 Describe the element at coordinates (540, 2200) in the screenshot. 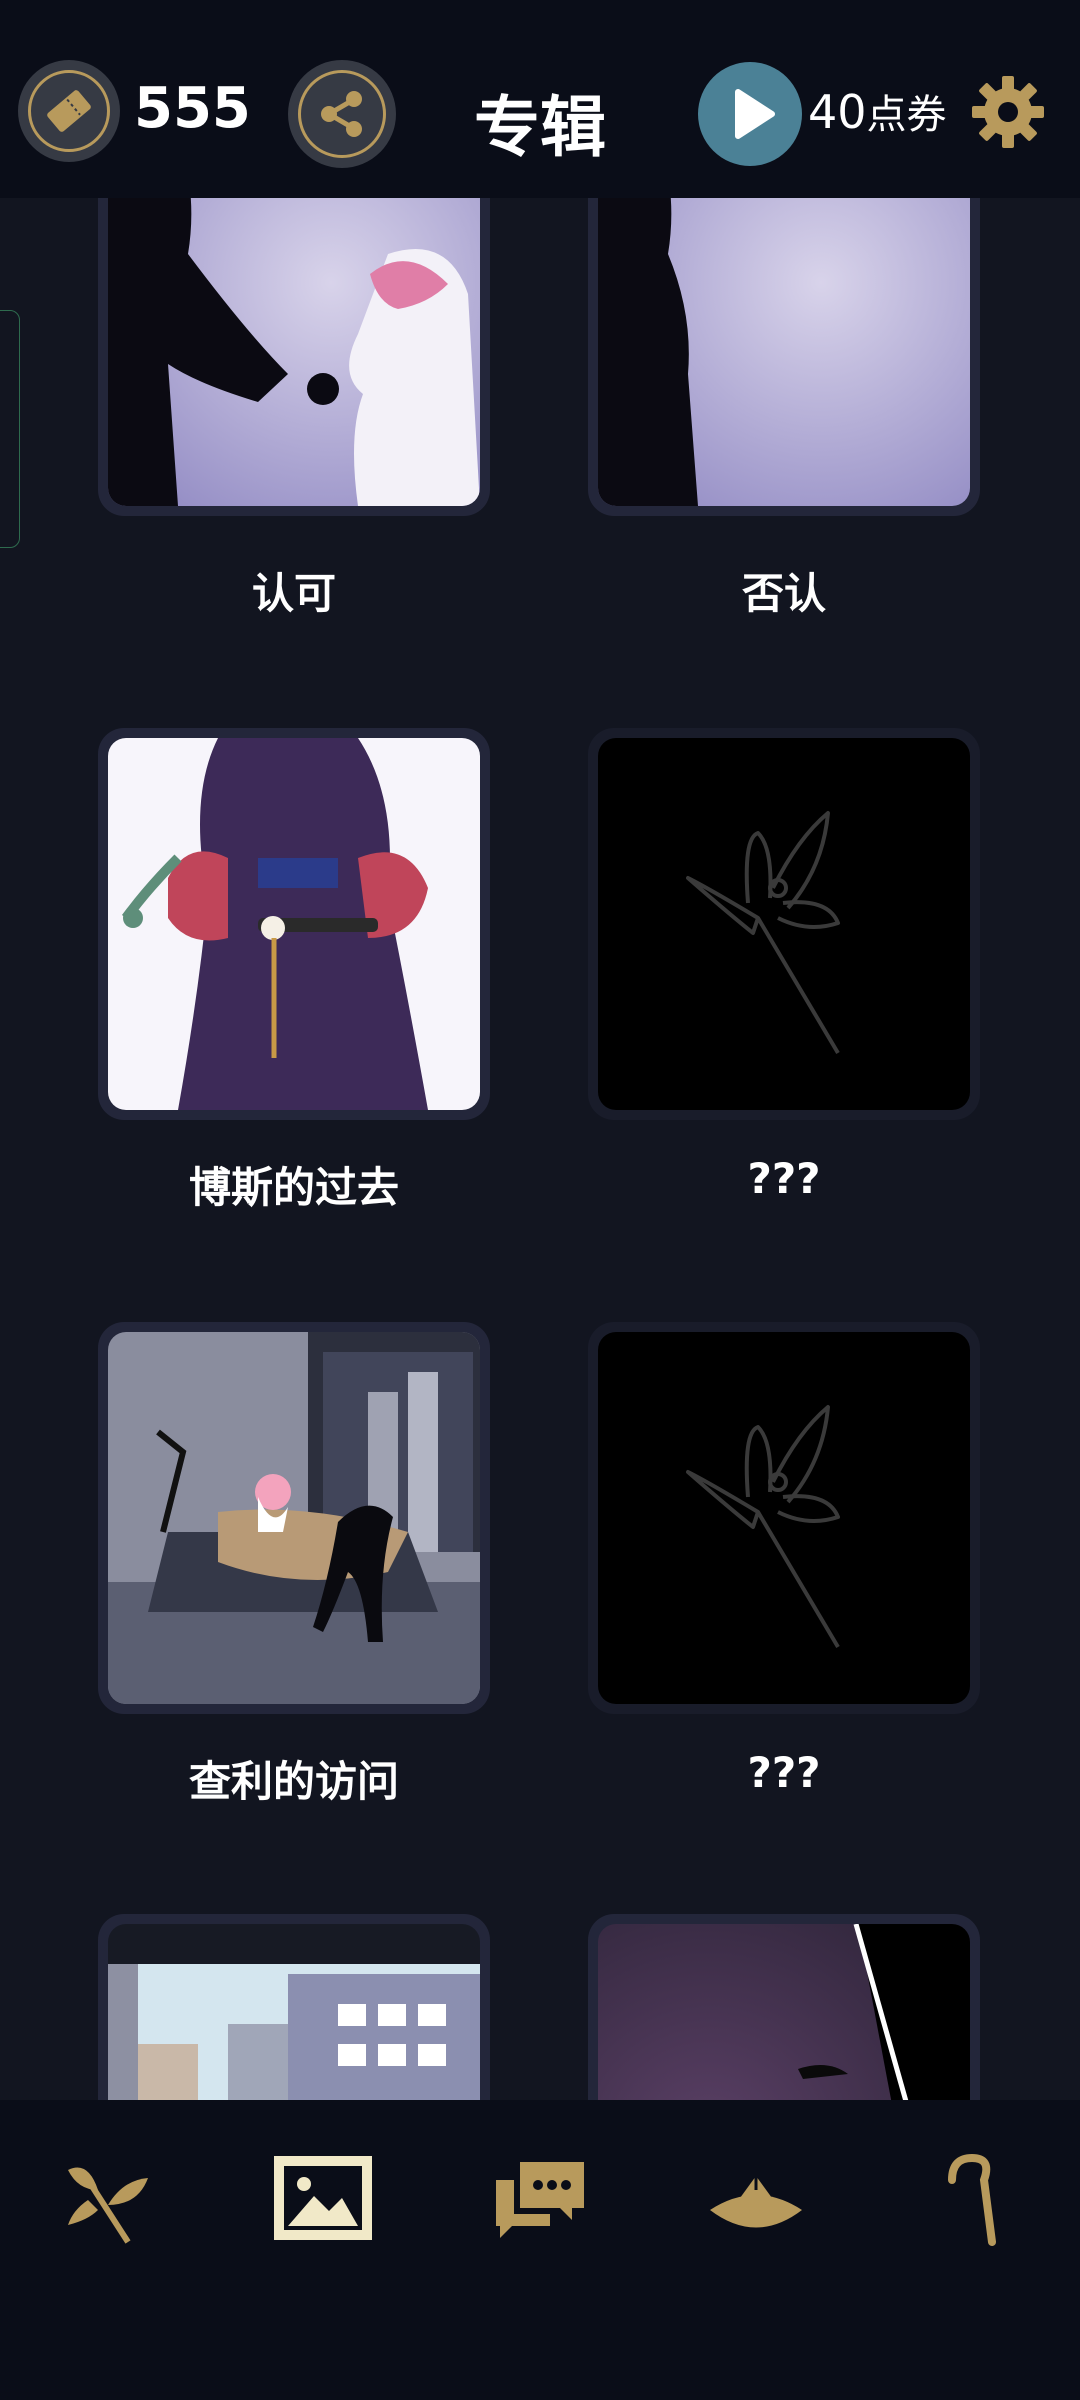

I see `chat-icon` at that location.